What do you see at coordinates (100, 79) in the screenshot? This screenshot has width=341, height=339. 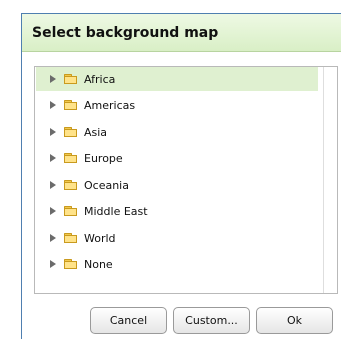 I see `tree-item-label: Africa` at bounding box center [100, 79].